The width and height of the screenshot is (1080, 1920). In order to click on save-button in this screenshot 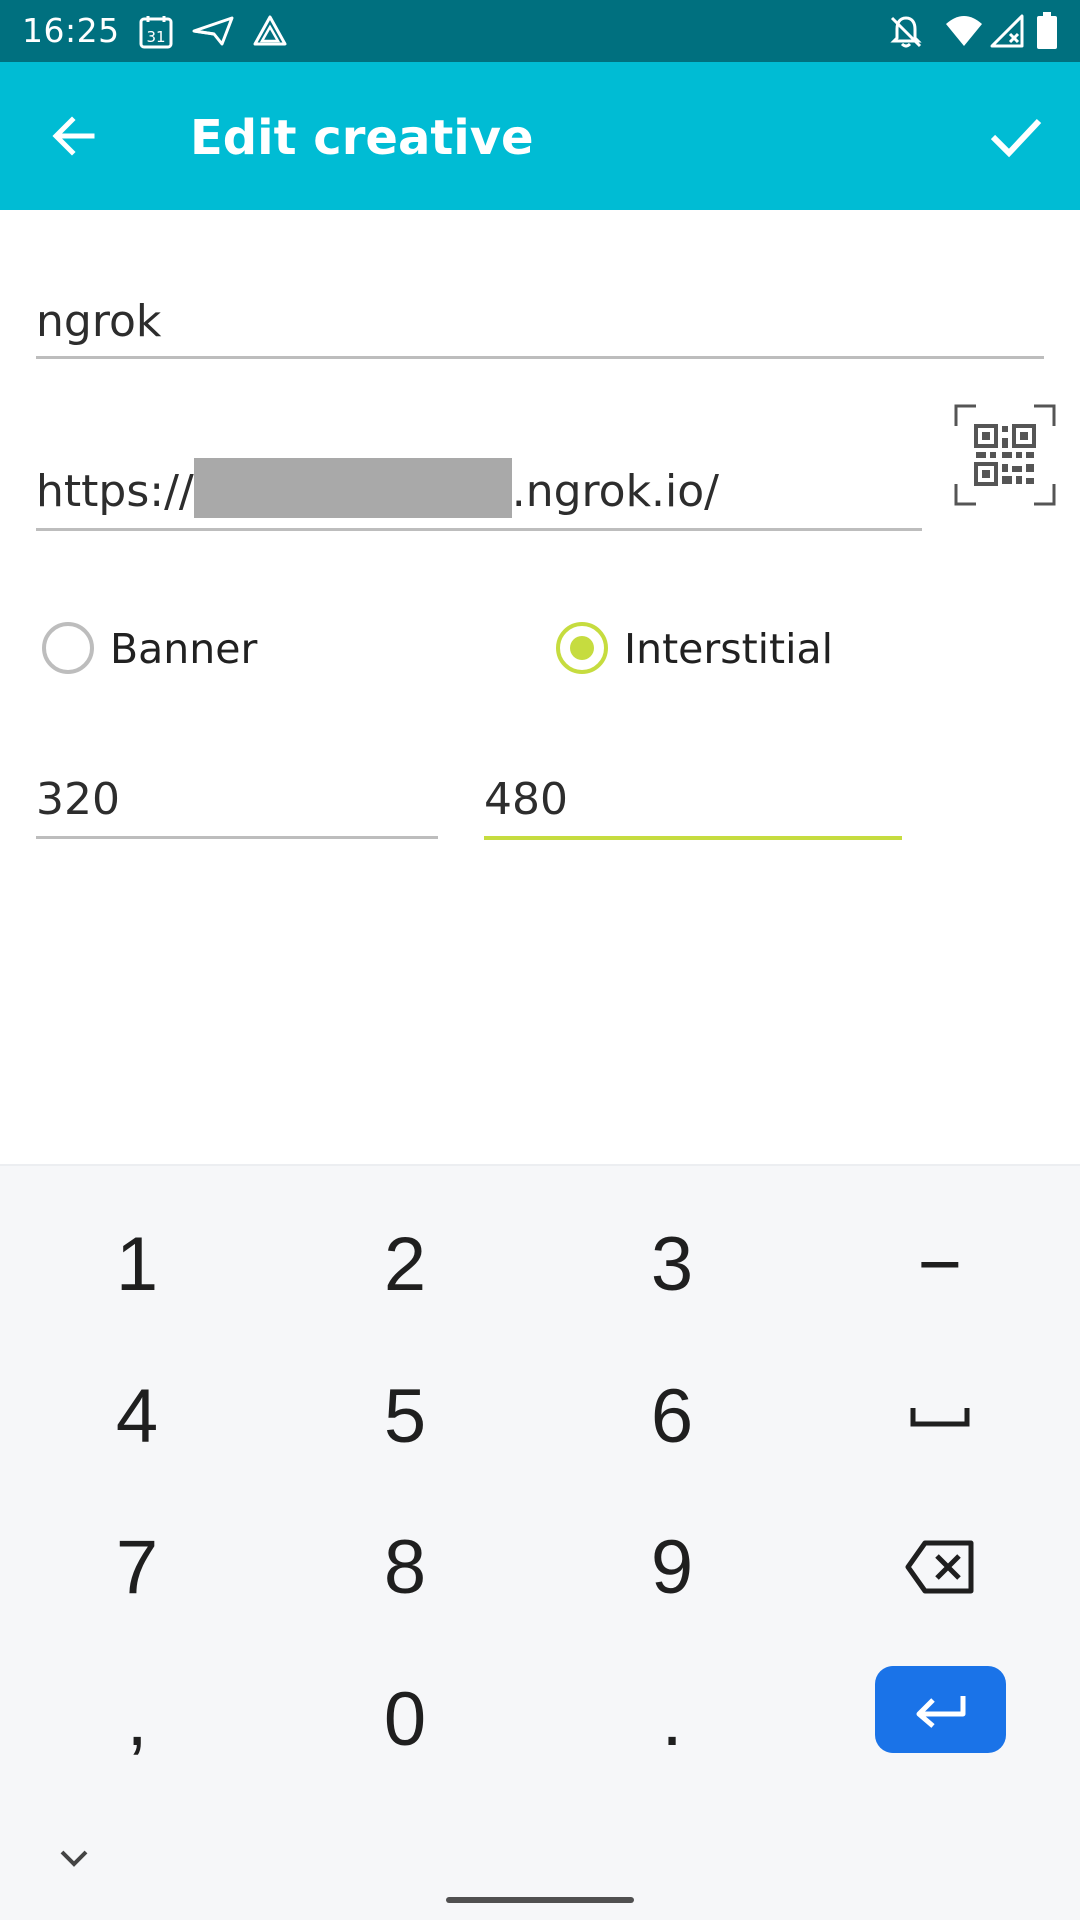, I will do `click(1016, 136)`.